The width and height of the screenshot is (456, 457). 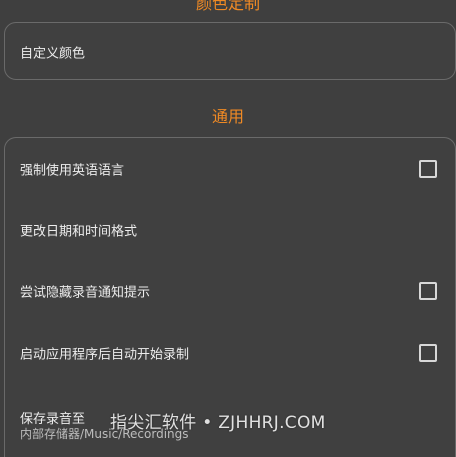 What do you see at coordinates (230, 230) in the screenshot?
I see `date-time-format-option: 更改日期和时间格式` at bounding box center [230, 230].